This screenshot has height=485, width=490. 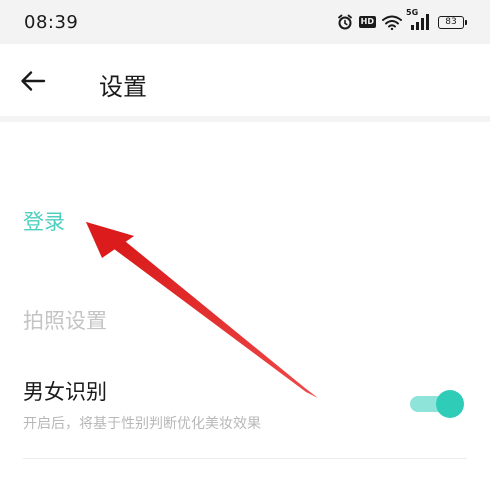 I want to click on network-type-label: 5G, so click(x=412, y=12).